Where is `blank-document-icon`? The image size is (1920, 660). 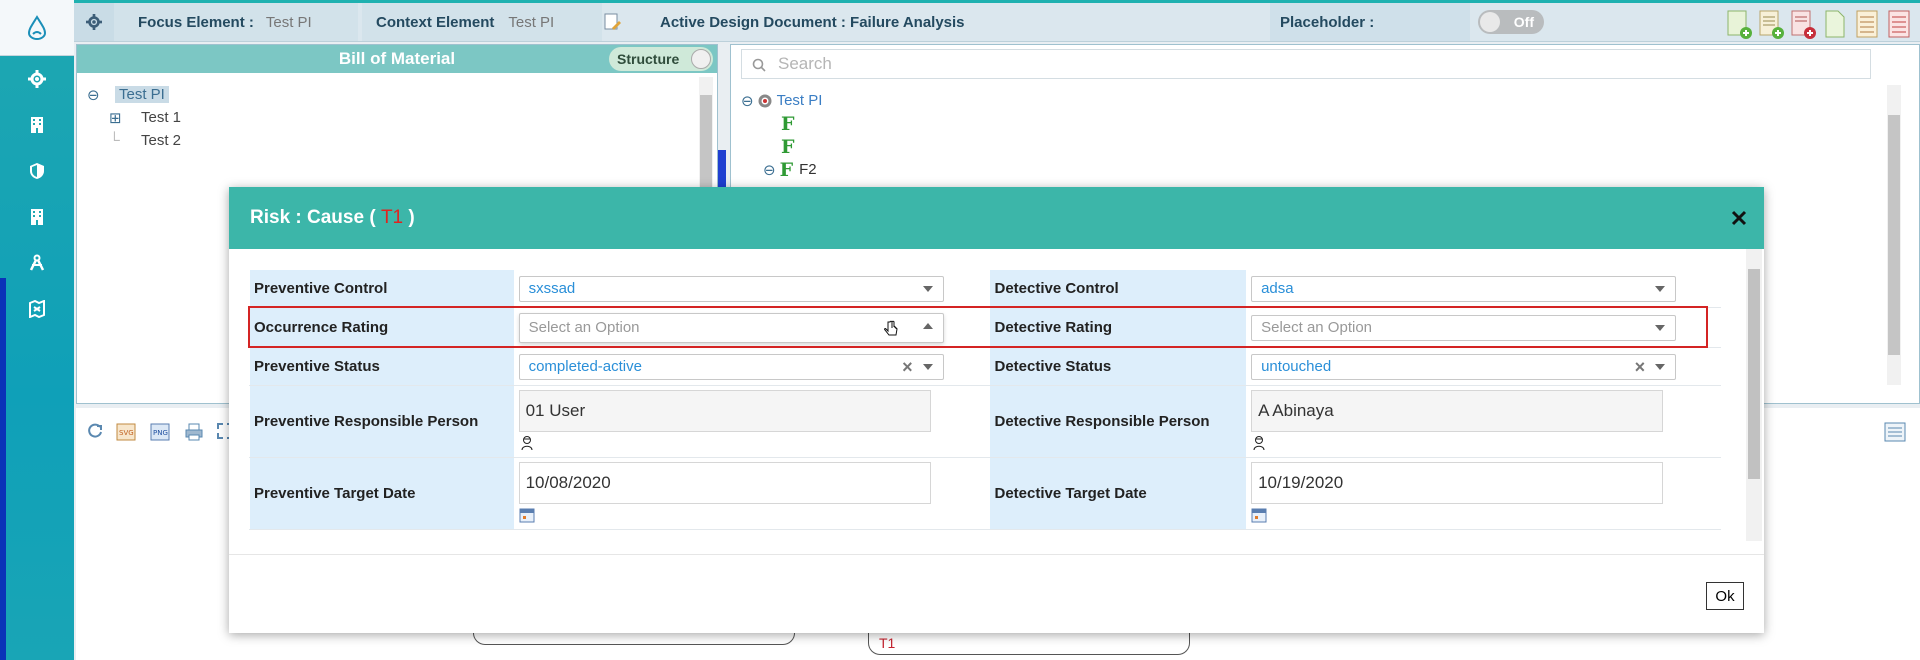
blank-document-icon is located at coordinates (1835, 24).